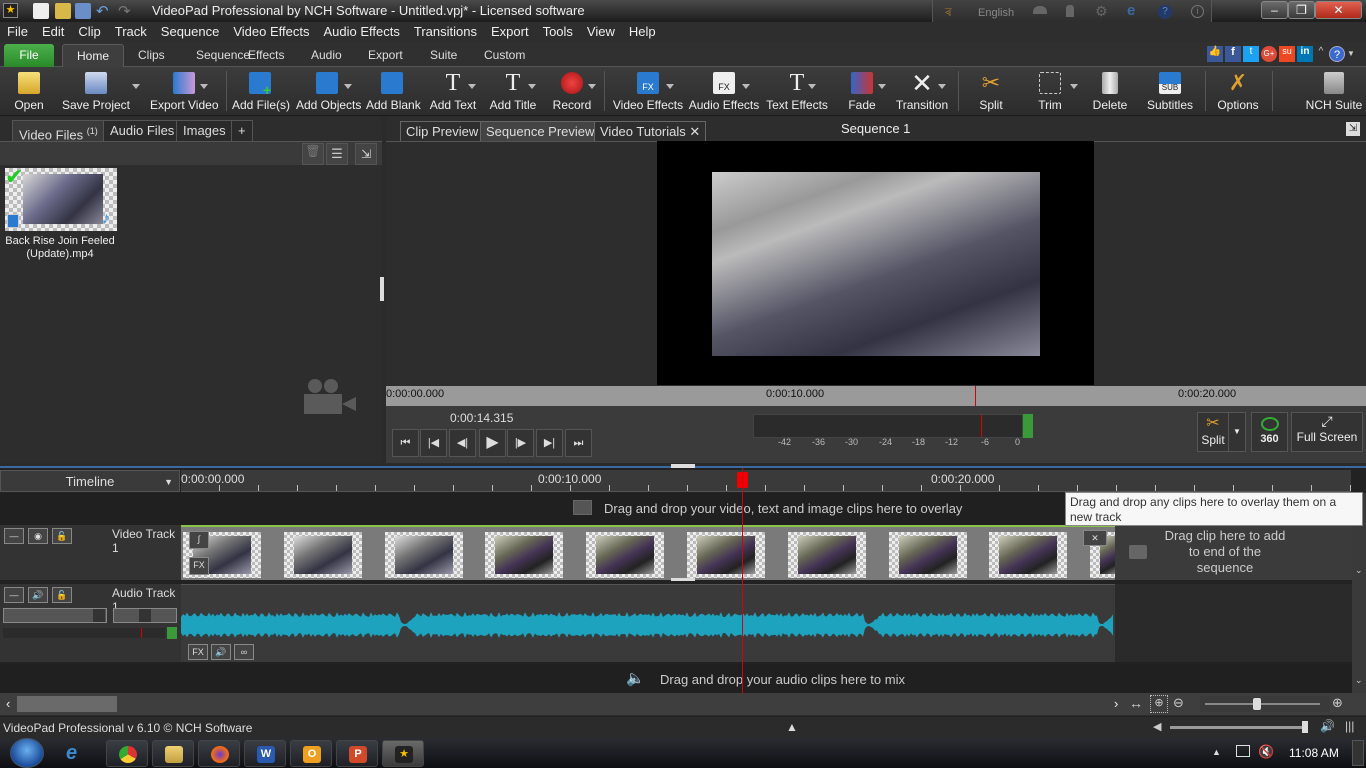 Image resolution: width=1366 pixels, height=768 pixels. Describe the element at coordinates (328, 91) in the screenshot. I see `add-objects-button: Add Objects` at that location.